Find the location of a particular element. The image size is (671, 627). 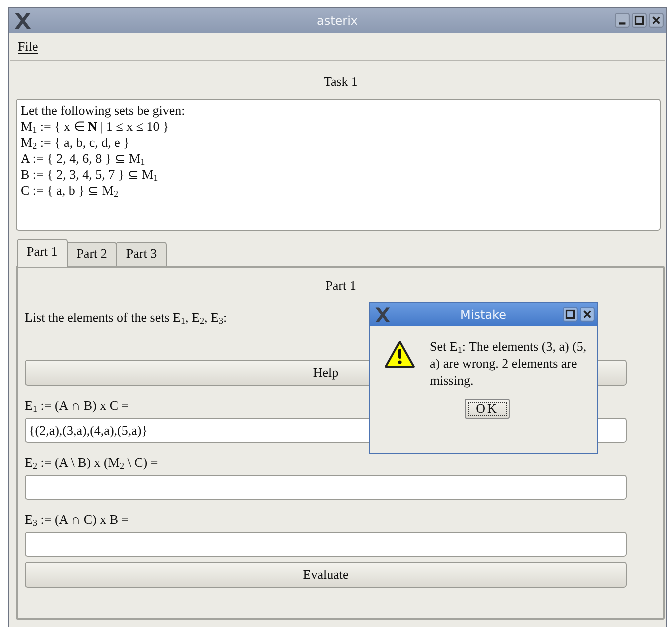

part-title: Part 1 is located at coordinates (341, 286).